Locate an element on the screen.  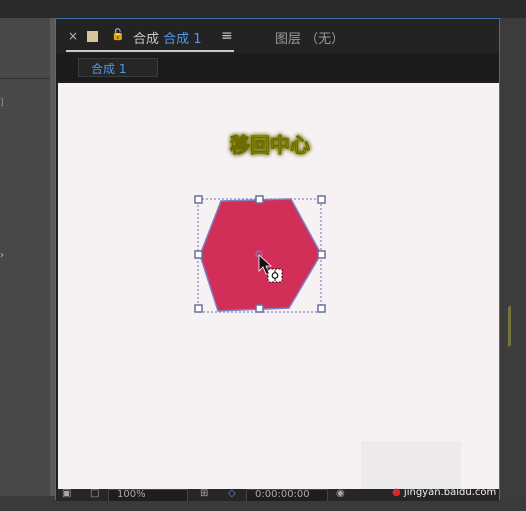
zoom-value: 100% is located at coordinates (131, 494).